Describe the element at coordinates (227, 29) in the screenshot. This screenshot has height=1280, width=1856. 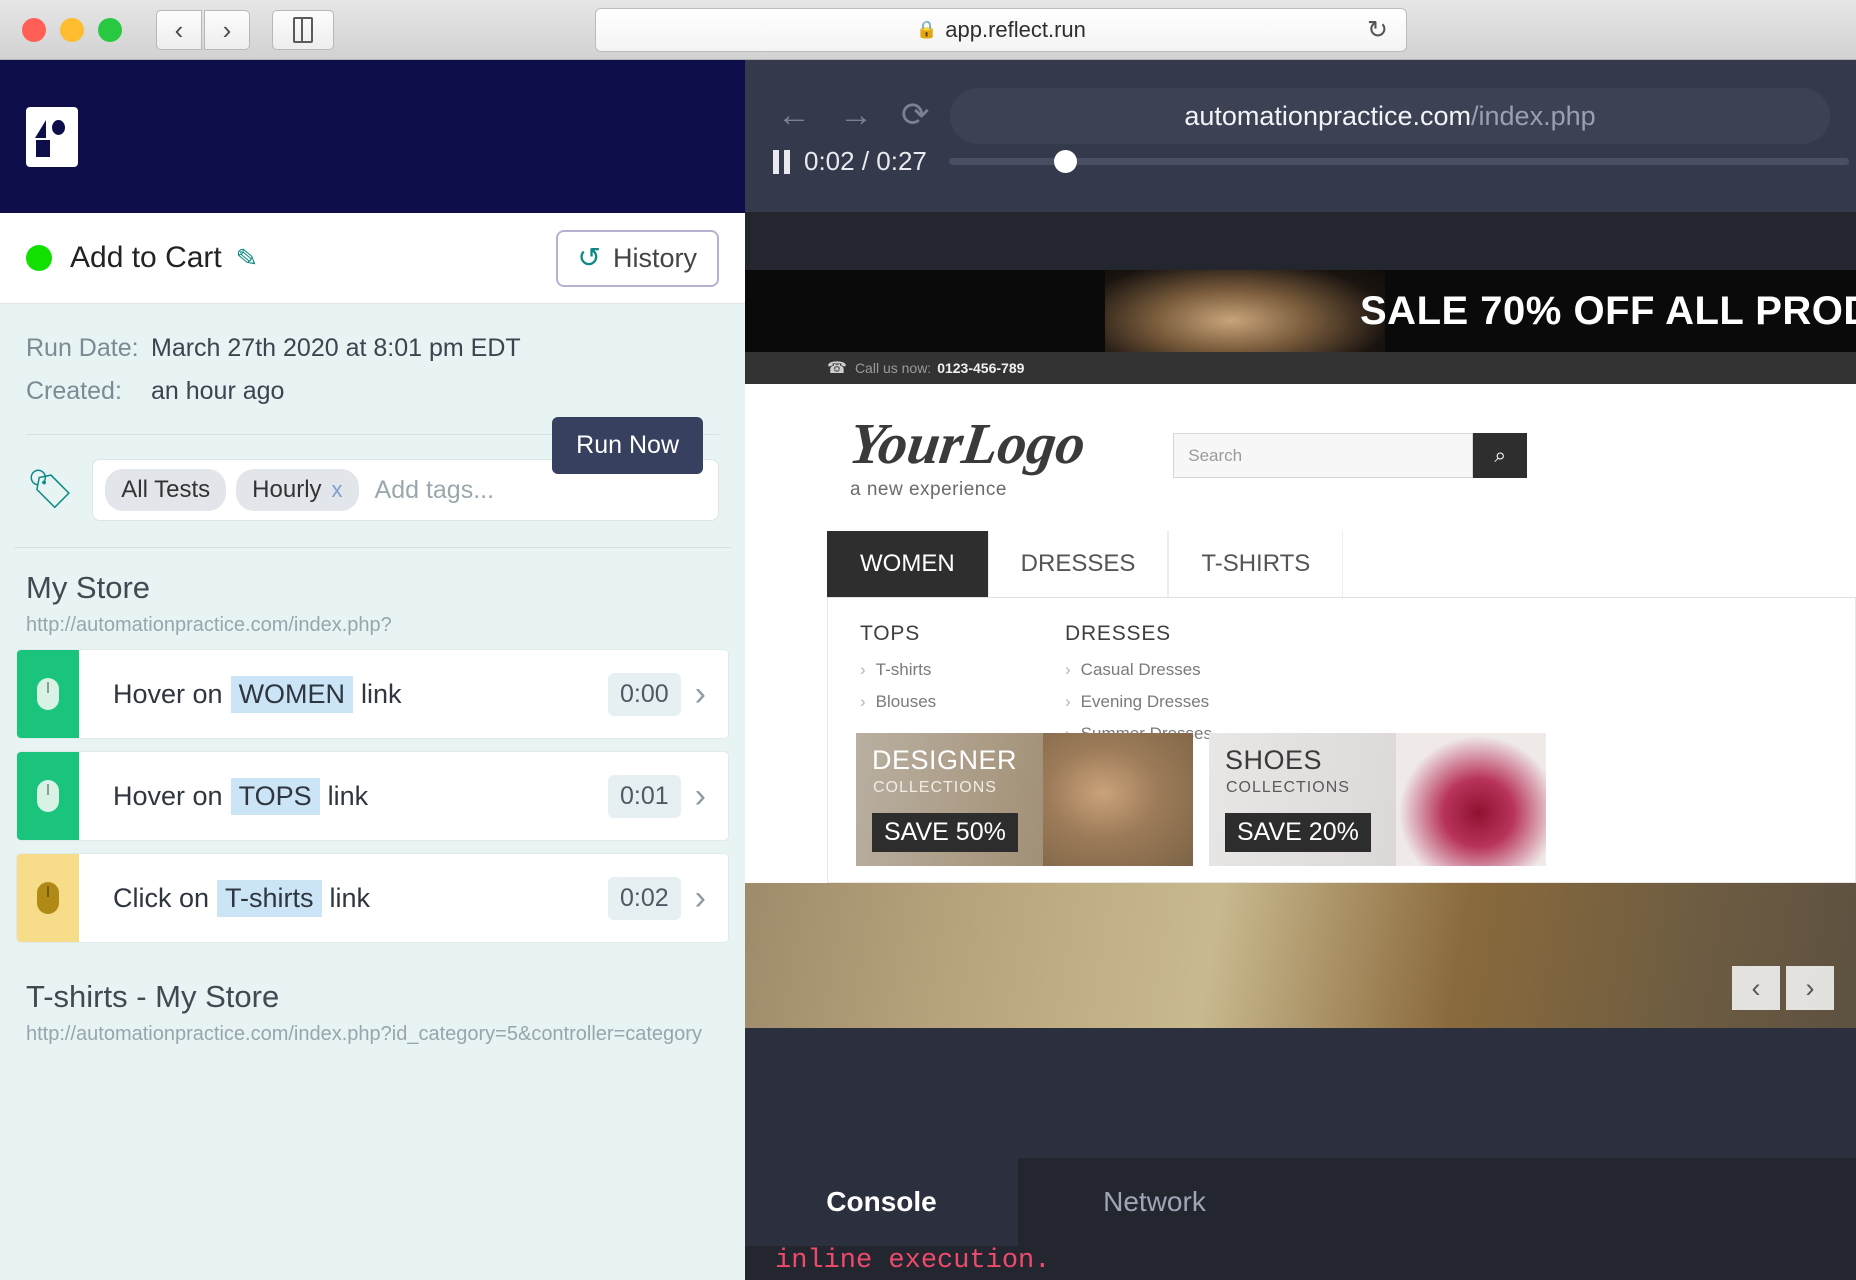
I see `forward-icon: ›` at that location.